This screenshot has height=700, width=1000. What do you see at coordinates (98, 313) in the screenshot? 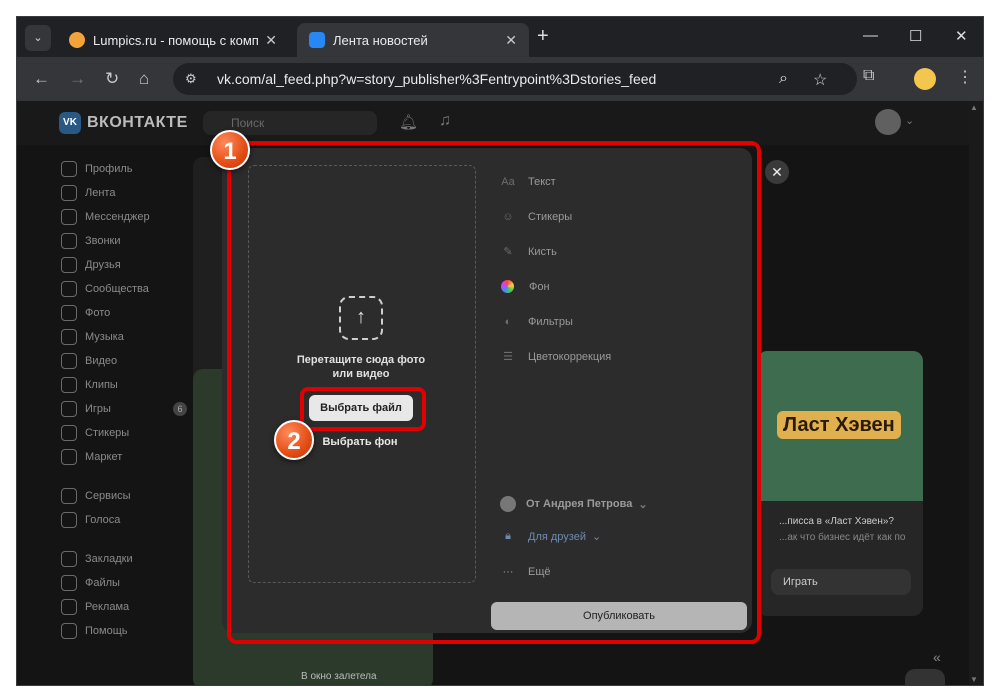
I see `sidebar-item-label: Фото` at bounding box center [98, 313].